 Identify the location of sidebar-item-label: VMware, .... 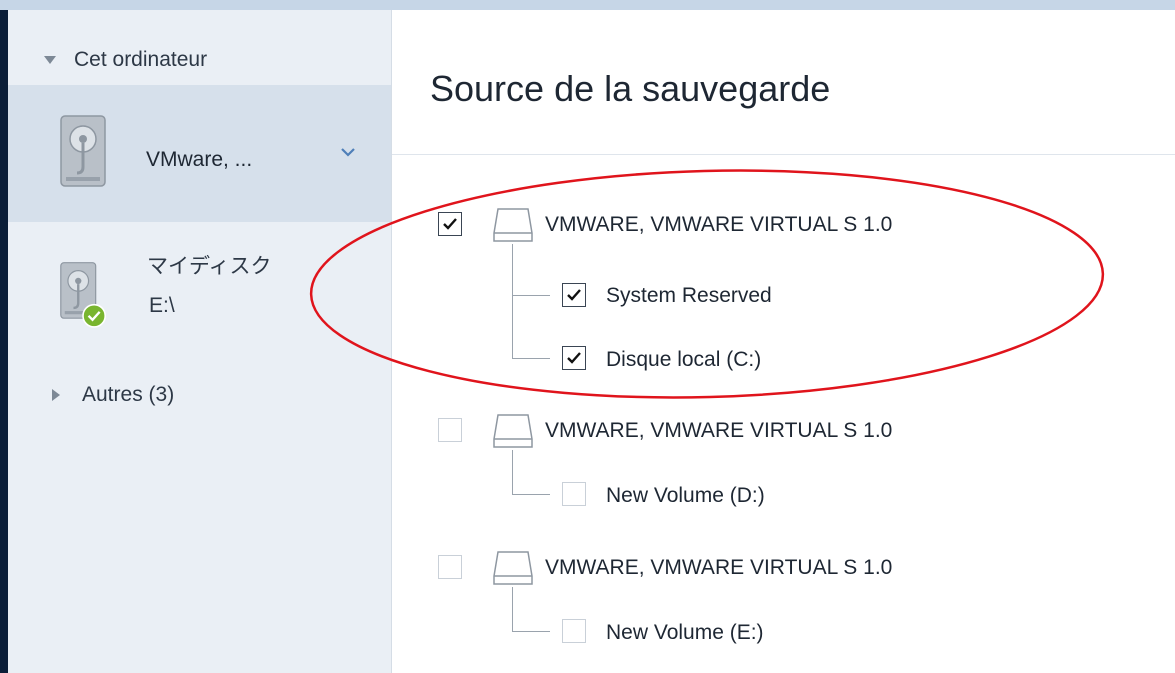
(199, 159).